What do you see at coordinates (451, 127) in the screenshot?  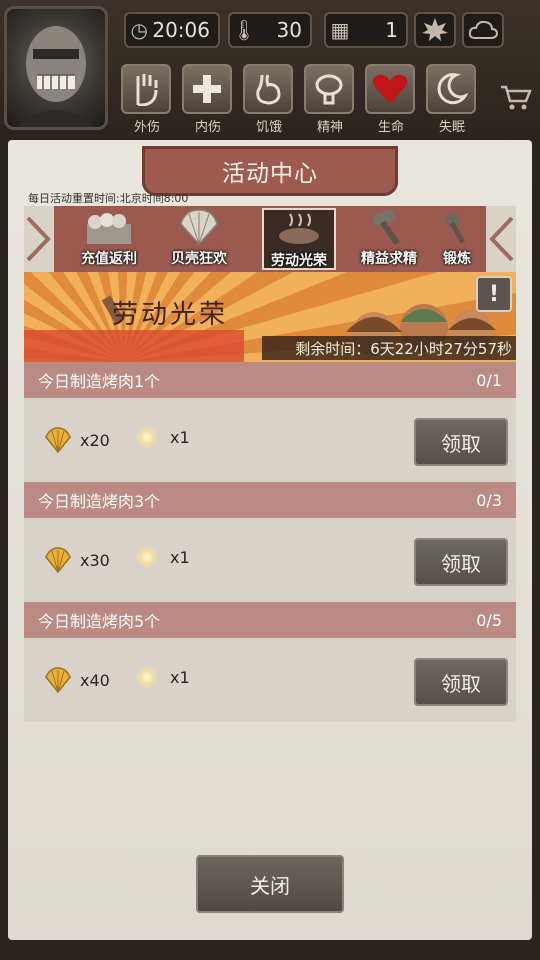 I see `status-label: 失眠` at bounding box center [451, 127].